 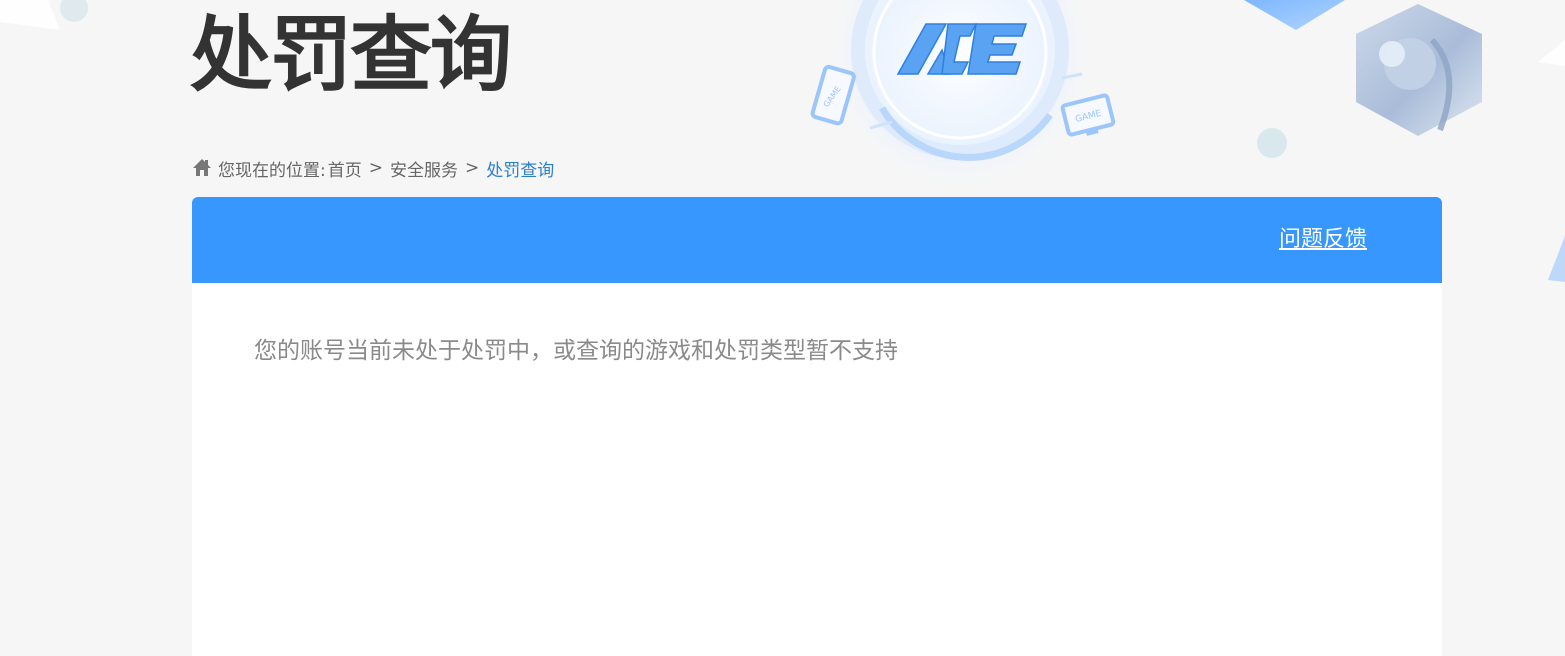 I want to click on feedback-link: 问题反馈, so click(x=1323, y=240).